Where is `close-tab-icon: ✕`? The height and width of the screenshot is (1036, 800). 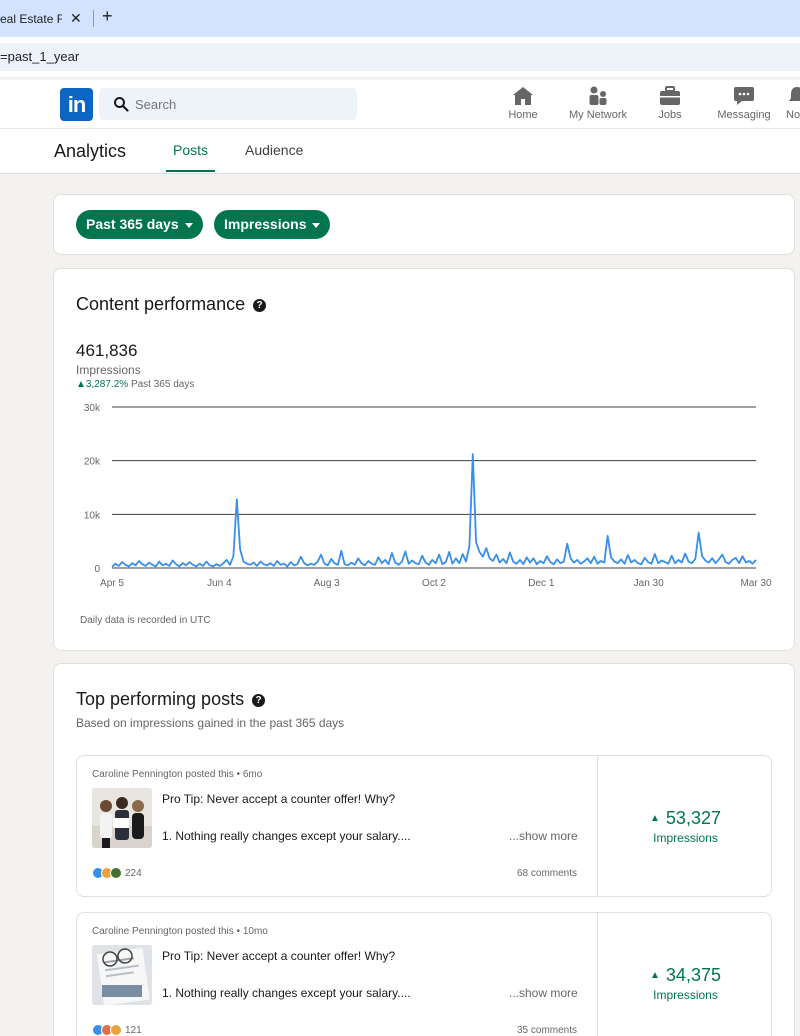
close-tab-icon: ✕ is located at coordinates (76, 18).